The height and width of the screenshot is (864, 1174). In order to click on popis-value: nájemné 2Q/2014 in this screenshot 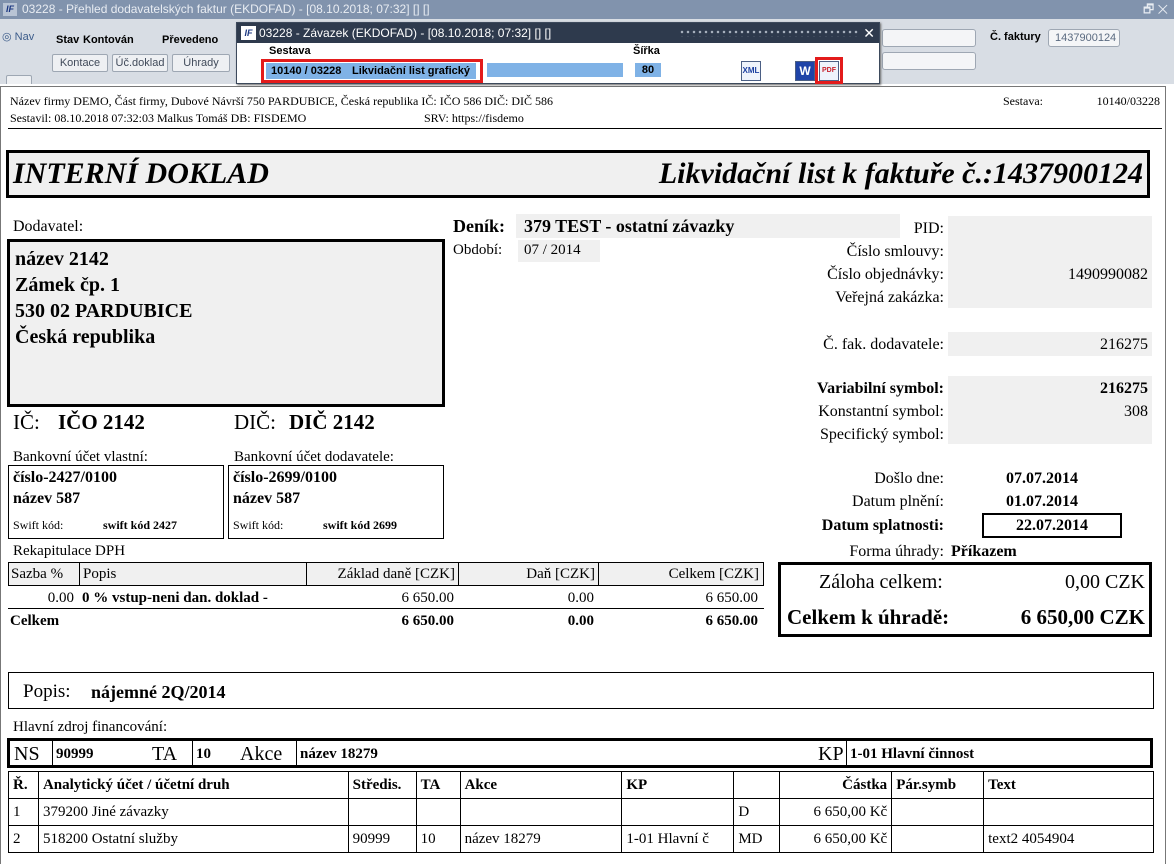, I will do `click(158, 692)`.